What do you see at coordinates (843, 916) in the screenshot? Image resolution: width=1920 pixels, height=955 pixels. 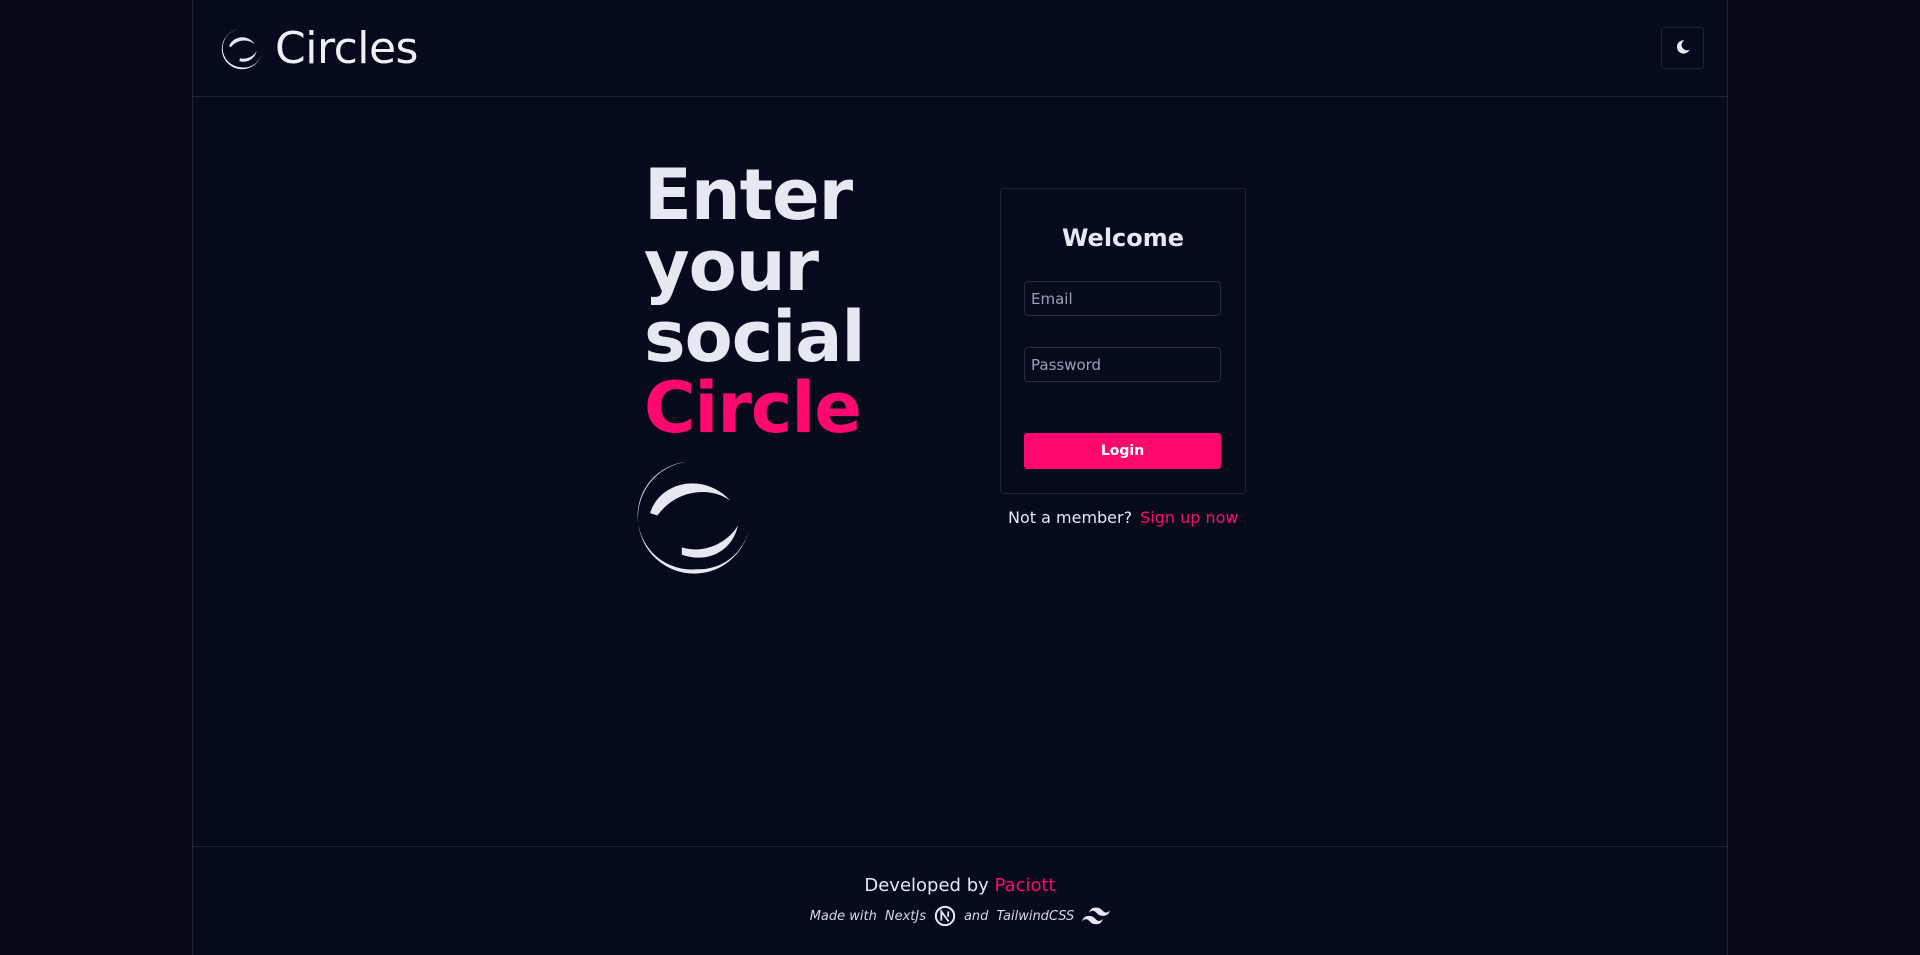 I see `made-with-text: Made with` at bounding box center [843, 916].